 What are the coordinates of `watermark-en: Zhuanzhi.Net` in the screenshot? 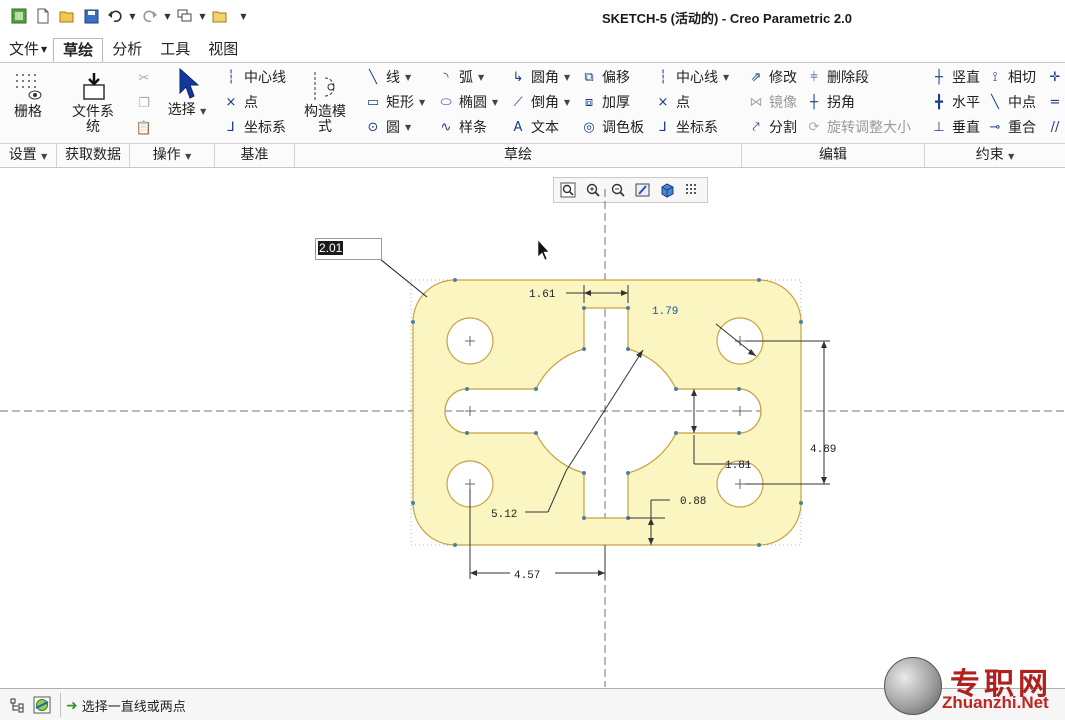 It's located at (995, 702).